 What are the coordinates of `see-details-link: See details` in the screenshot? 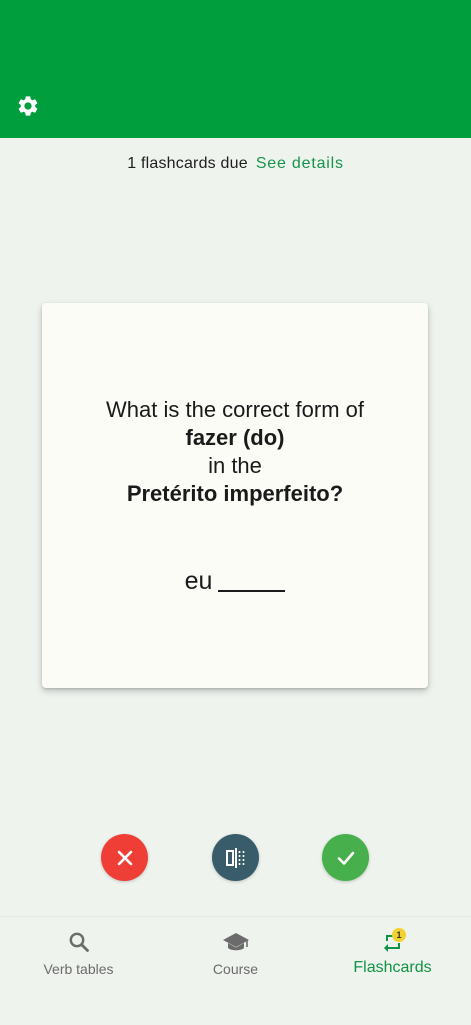 It's located at (300, 163).